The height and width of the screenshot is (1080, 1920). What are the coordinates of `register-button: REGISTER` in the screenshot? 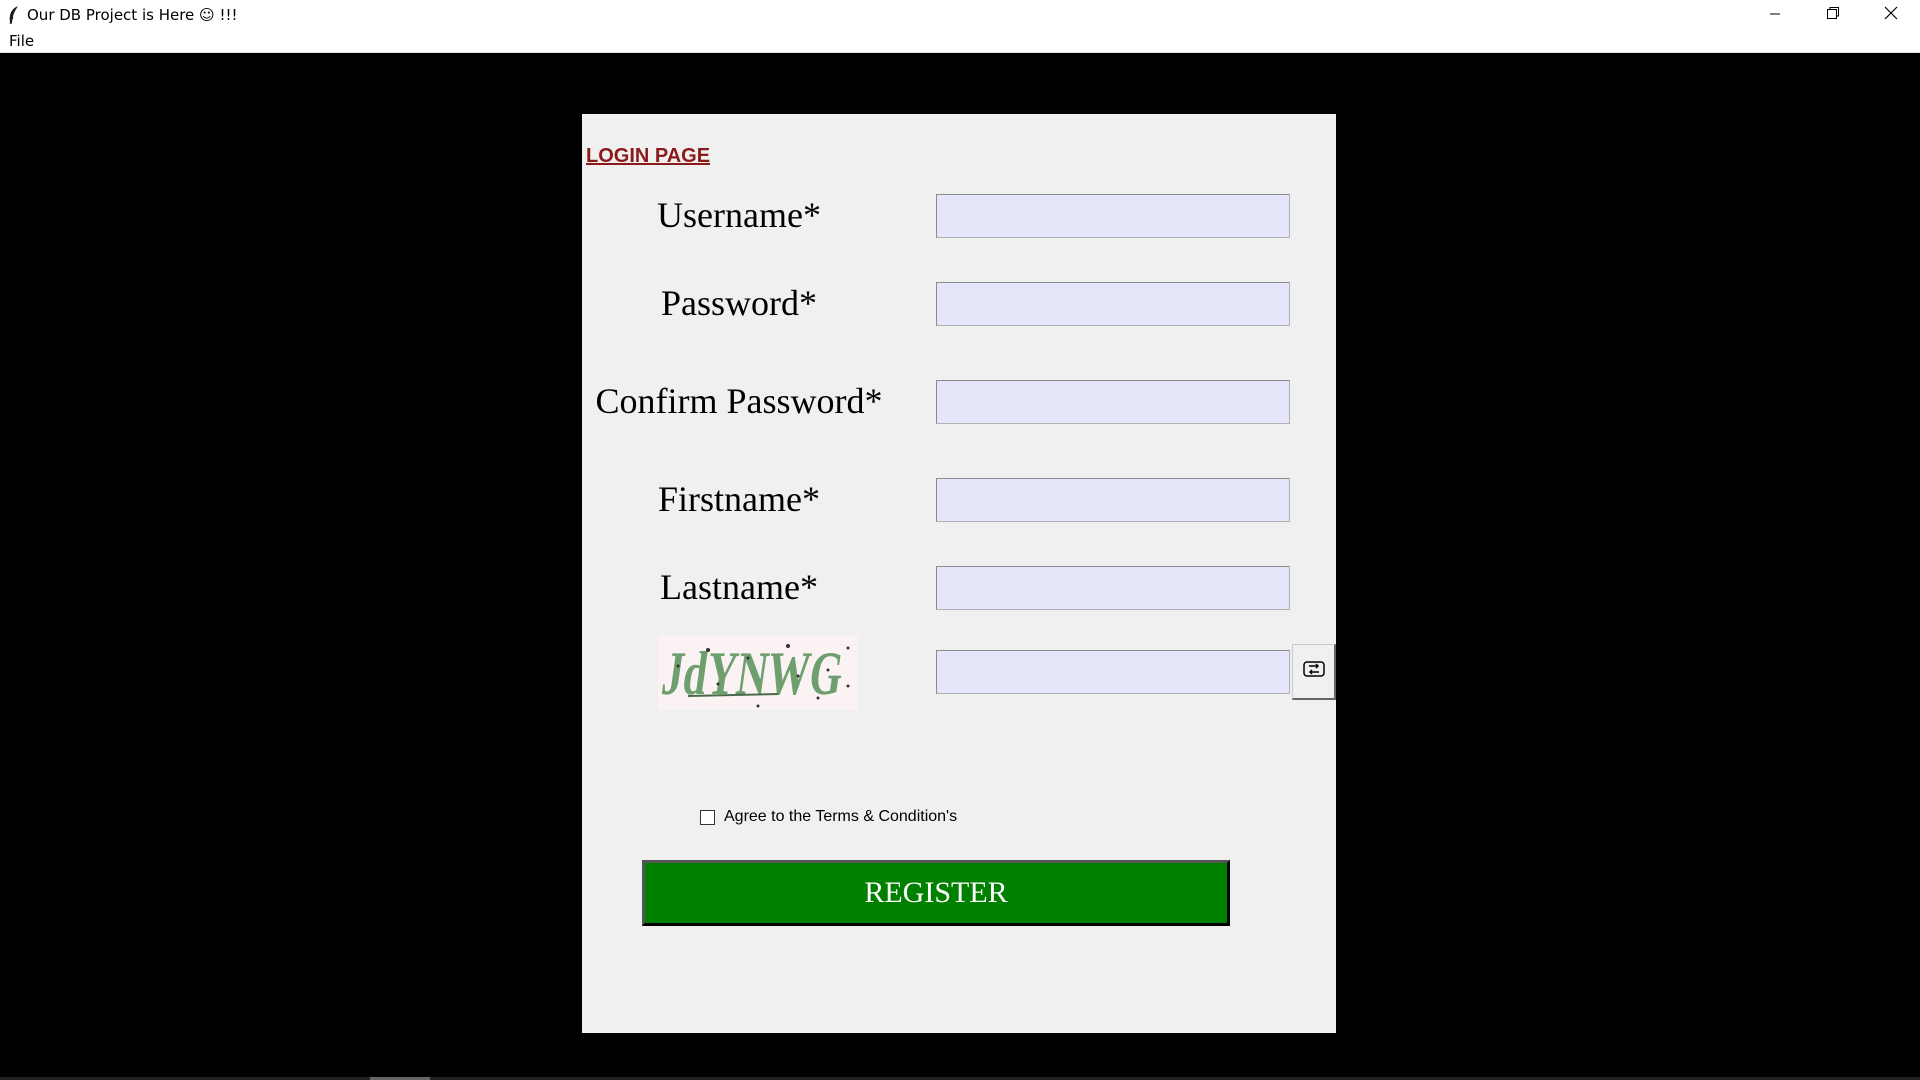 It's located at (936, 893).